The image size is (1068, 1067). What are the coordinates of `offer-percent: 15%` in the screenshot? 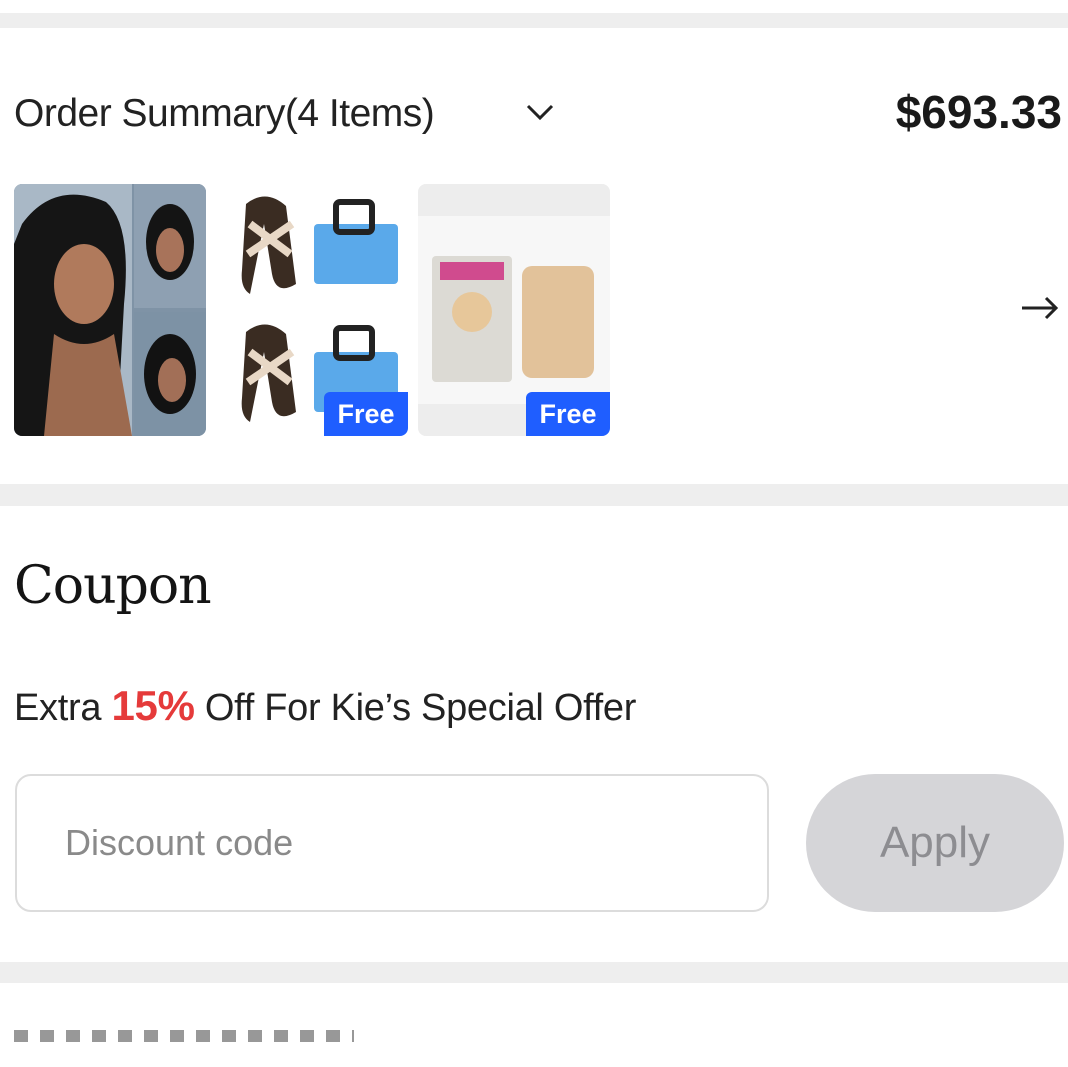 It's located at (153, 705).